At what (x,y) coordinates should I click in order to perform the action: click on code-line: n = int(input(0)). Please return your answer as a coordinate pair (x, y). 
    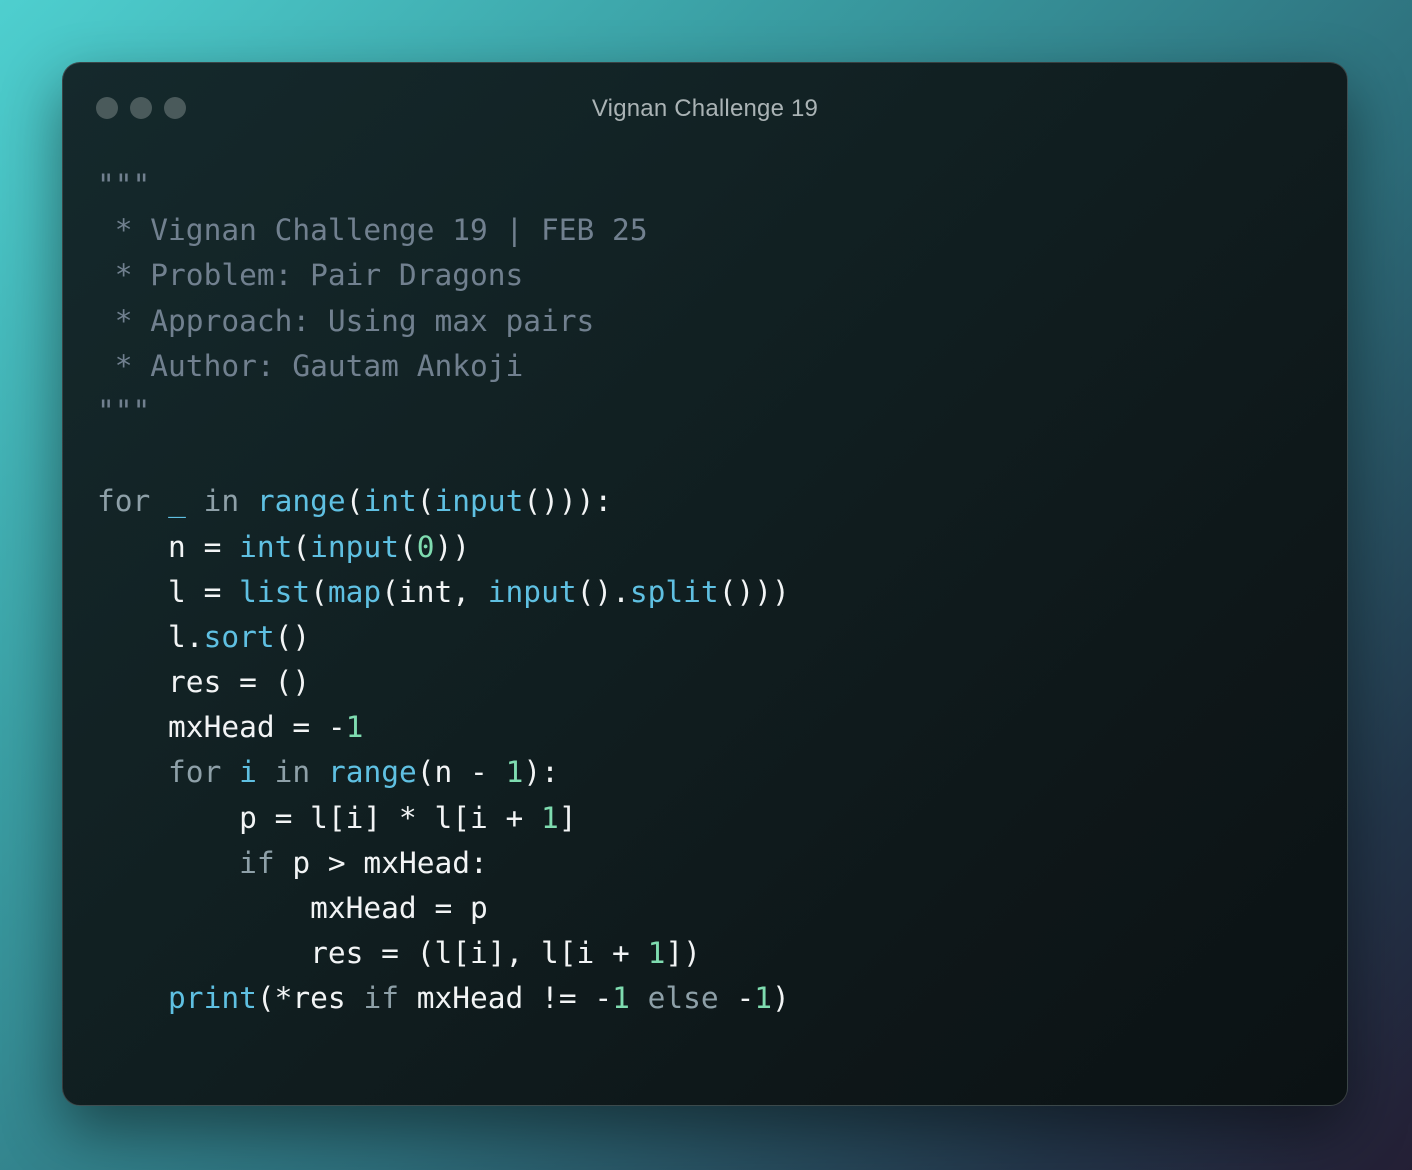
    Looking at the image, I should click on (443, 547).